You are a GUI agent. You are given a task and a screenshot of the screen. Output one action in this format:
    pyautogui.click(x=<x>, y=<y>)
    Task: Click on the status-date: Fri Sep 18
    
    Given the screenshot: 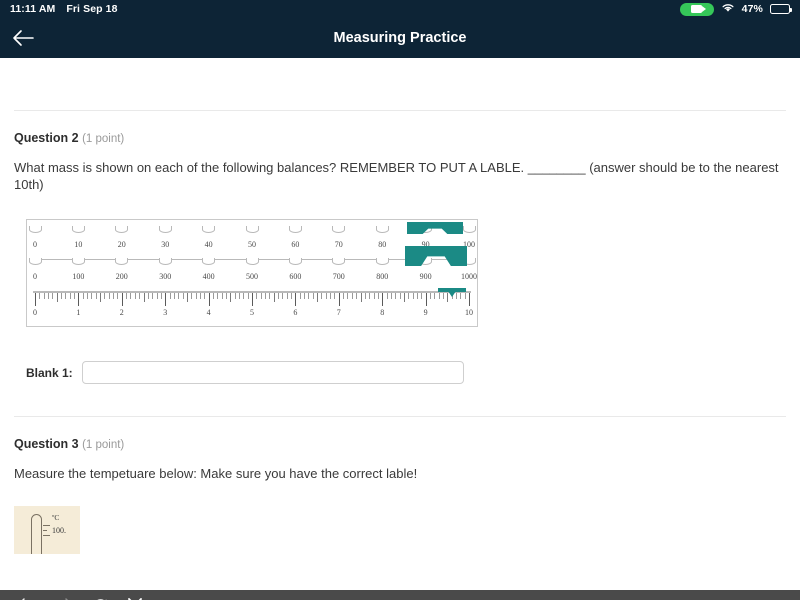 What is the action you would take?
    pyautogui.click(x=92, y=9)
    